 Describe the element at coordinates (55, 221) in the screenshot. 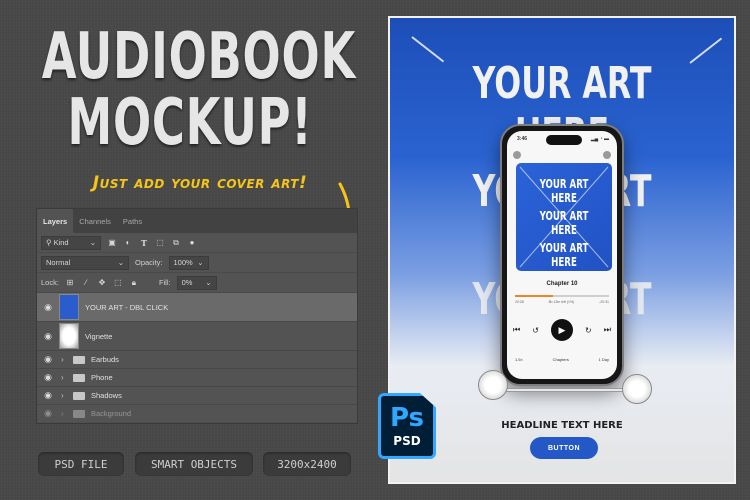

I see `tab-layers: Layers` at that location.